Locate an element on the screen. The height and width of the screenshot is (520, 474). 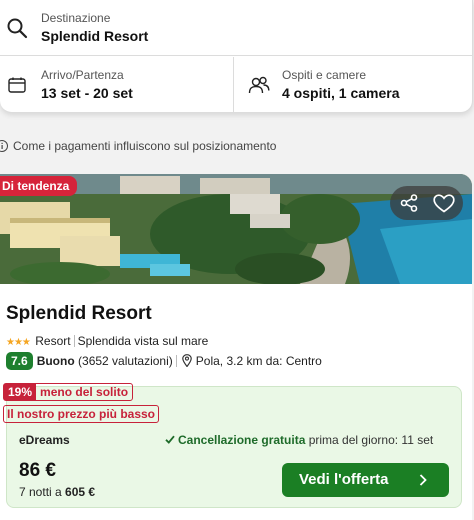
cancellation-bold: Cancellazione gratuita is located at coordinates (242, 440).